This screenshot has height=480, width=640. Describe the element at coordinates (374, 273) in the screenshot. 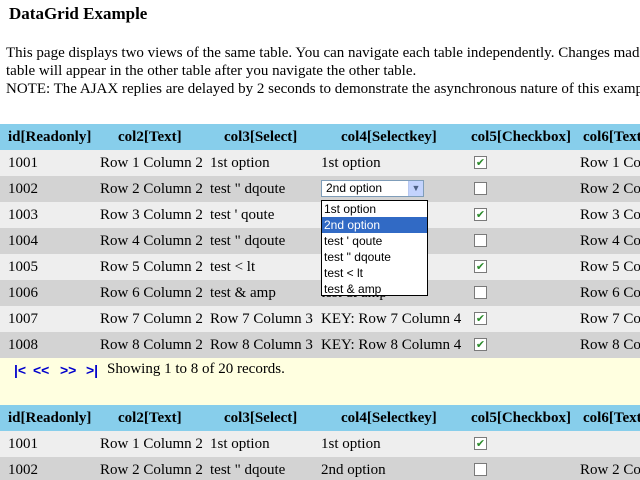

I see `select-option: test < lt` at that location.